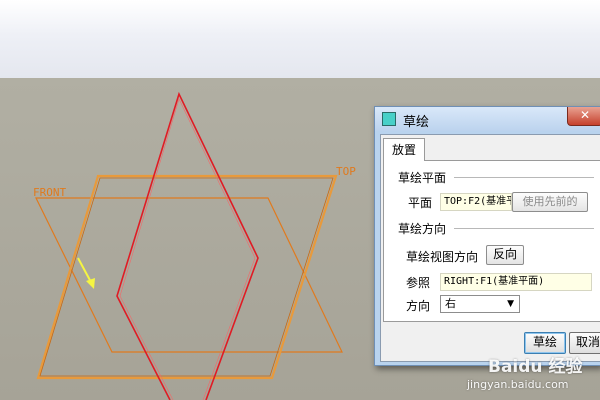 The height and width of the screenshot is (400, 600). Describe the element at coordinates (535, 367) in the screenshot. I see `baidu-watermark: Baidu 经验` at that location.